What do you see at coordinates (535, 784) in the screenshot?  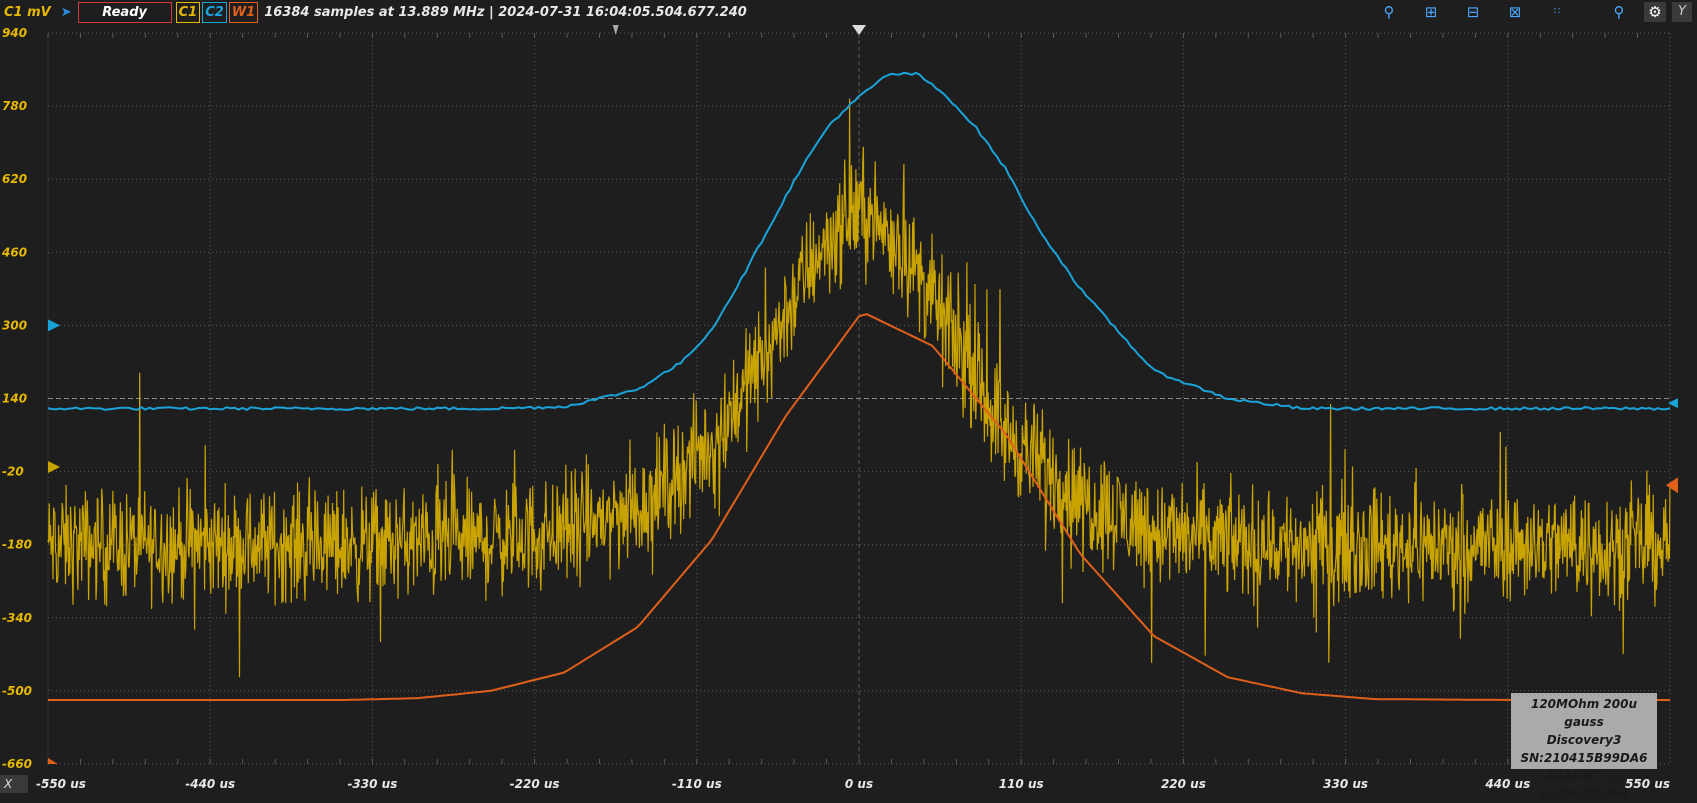 I see `x-tick-label: -220 us` at bounding box center [535, 784].